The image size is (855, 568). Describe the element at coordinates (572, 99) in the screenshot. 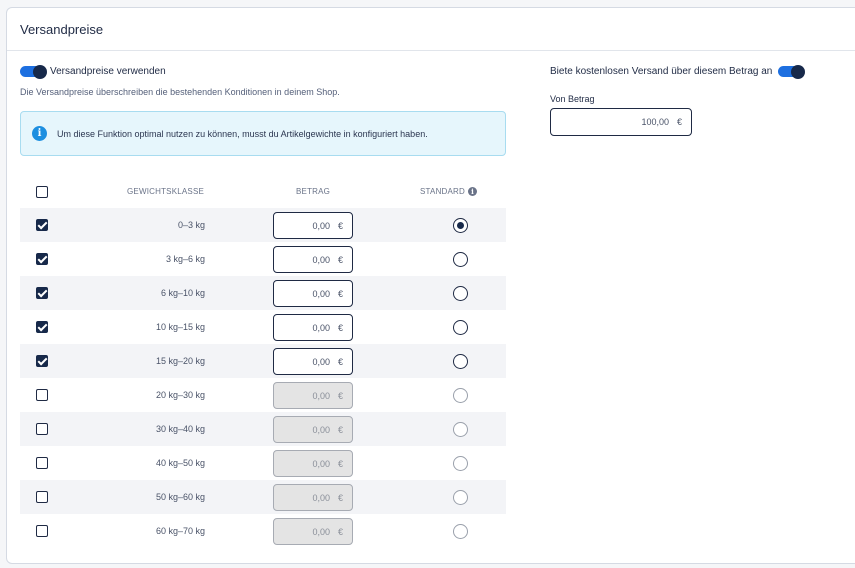

I see `from-amount-label: Von Betrag` at that location.